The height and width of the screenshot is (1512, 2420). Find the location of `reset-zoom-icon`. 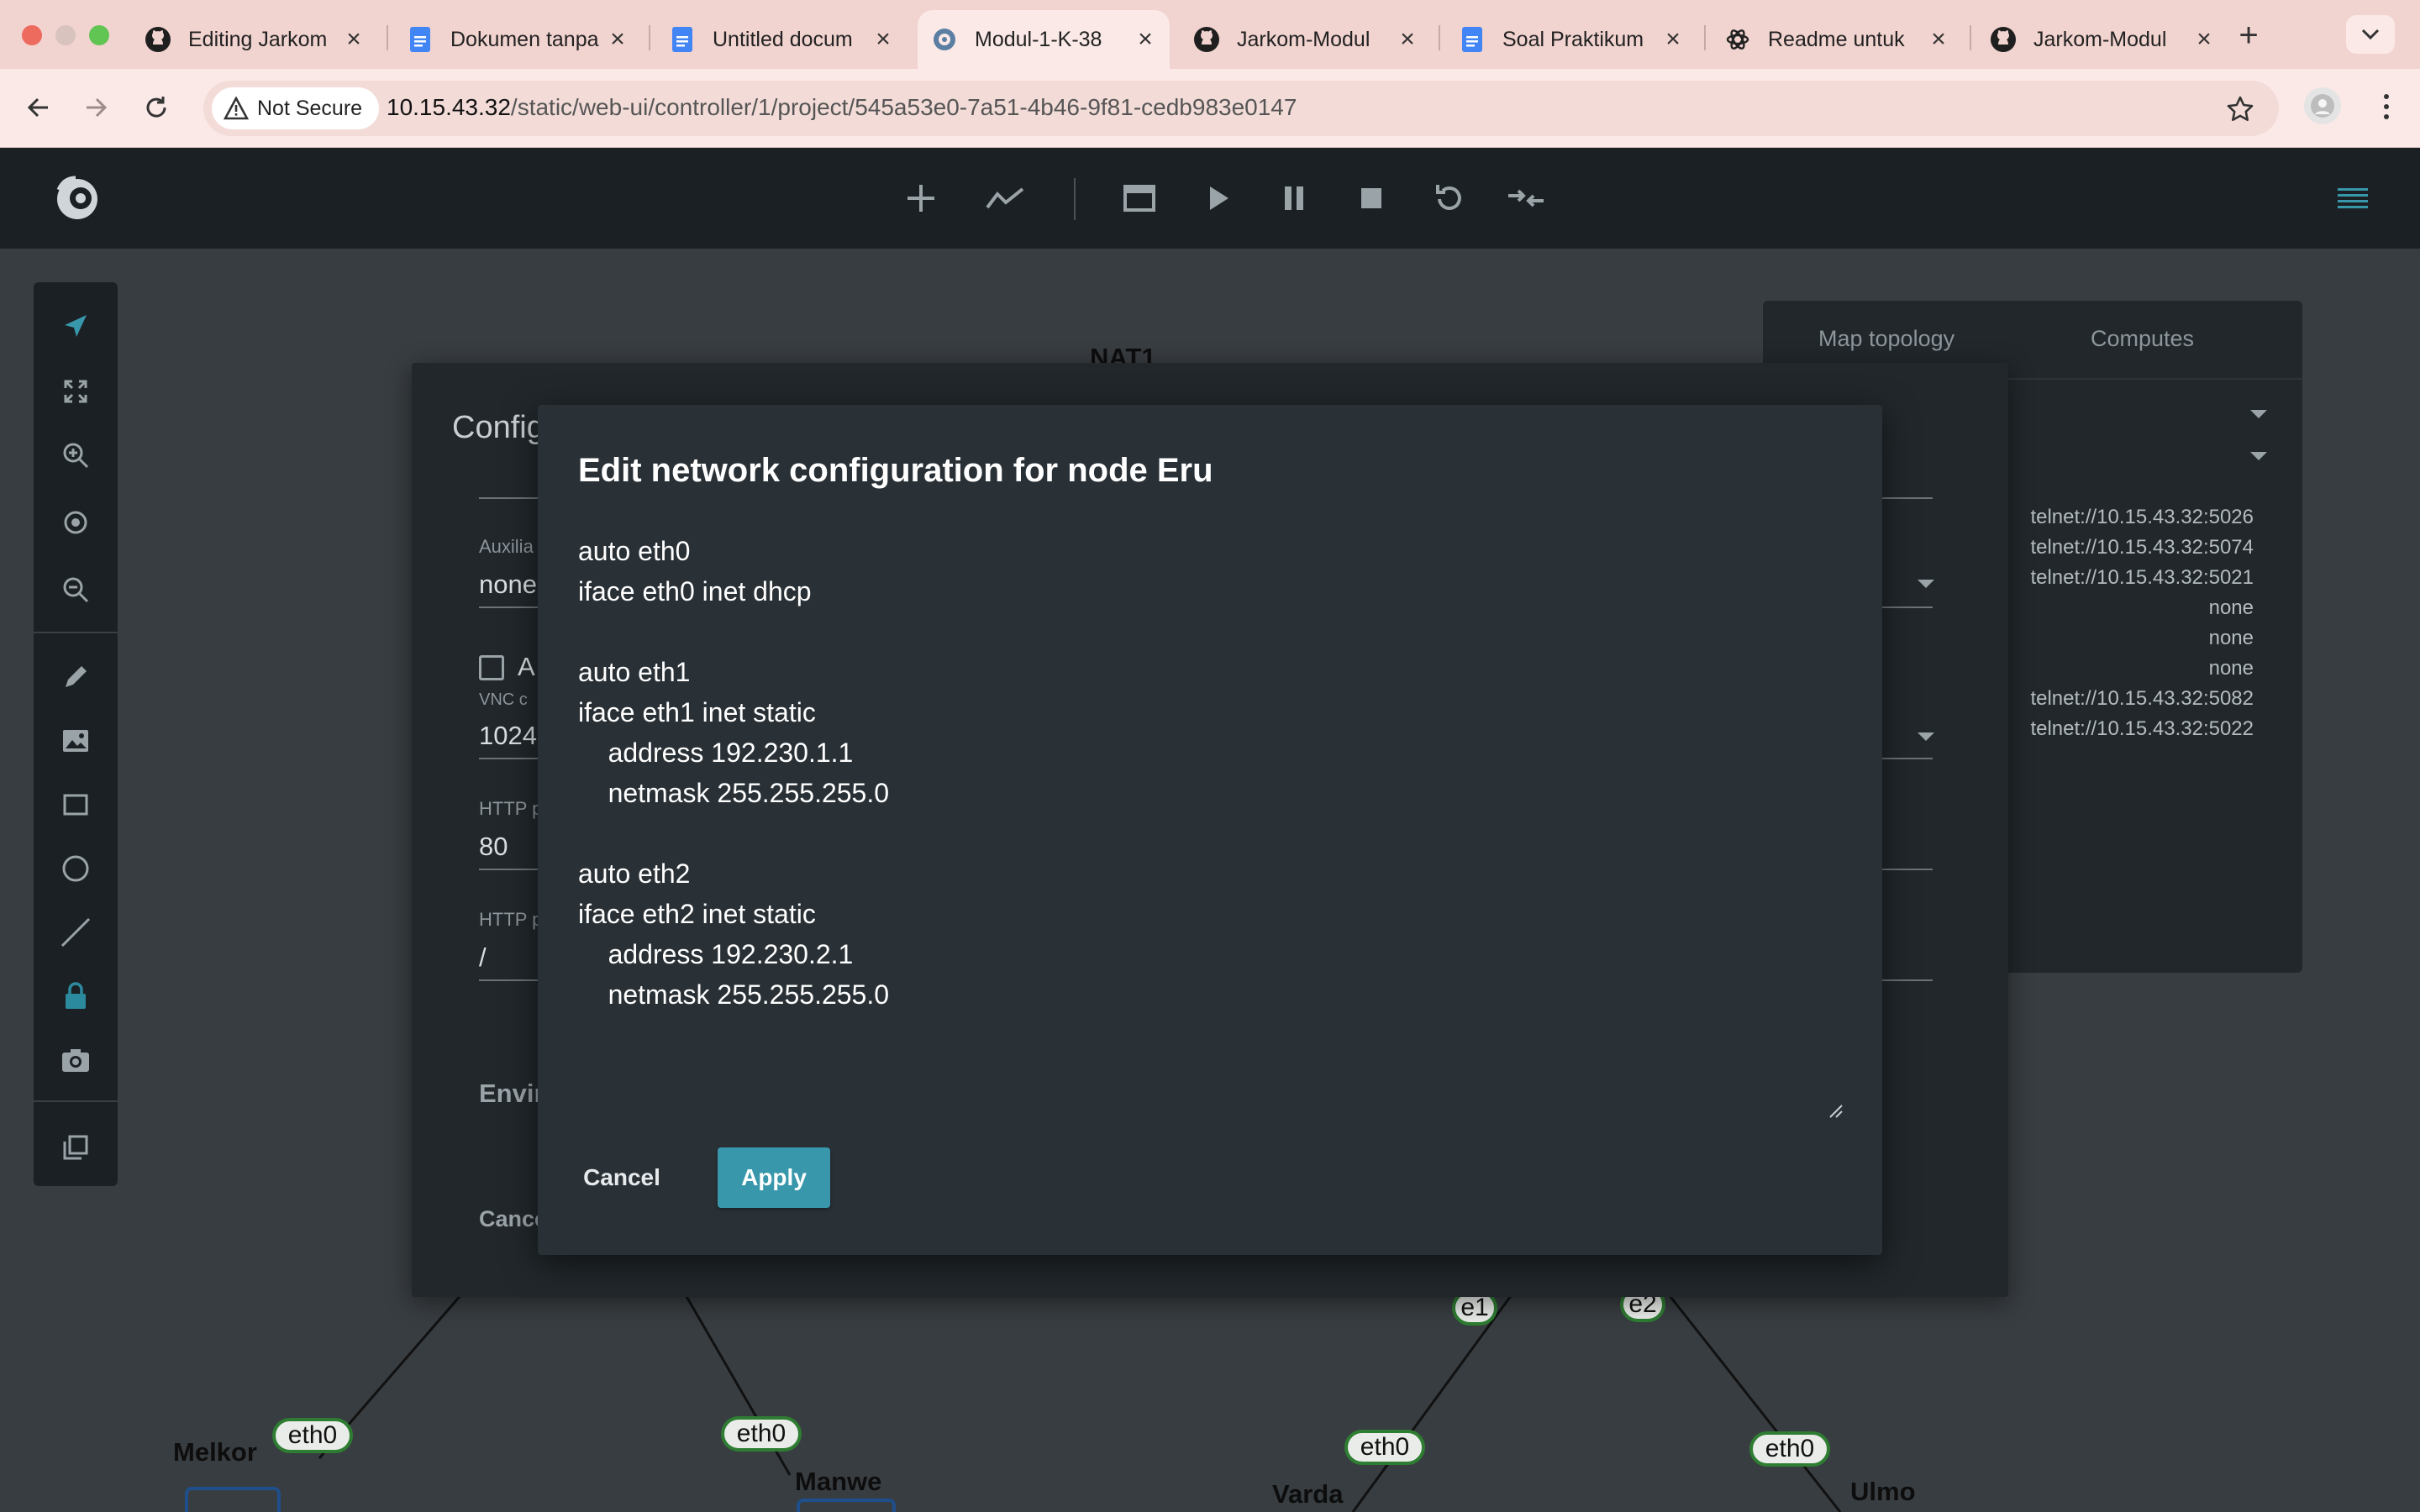

reset-zoom-icon is located at coordinates (75, 522).